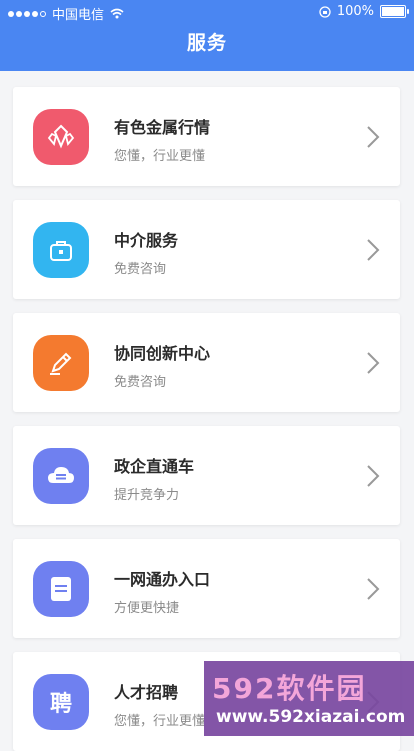 This screenshot has height=751, width=414. I want to click on app-header: 中国电信 100% 服务, so click(207, 35).